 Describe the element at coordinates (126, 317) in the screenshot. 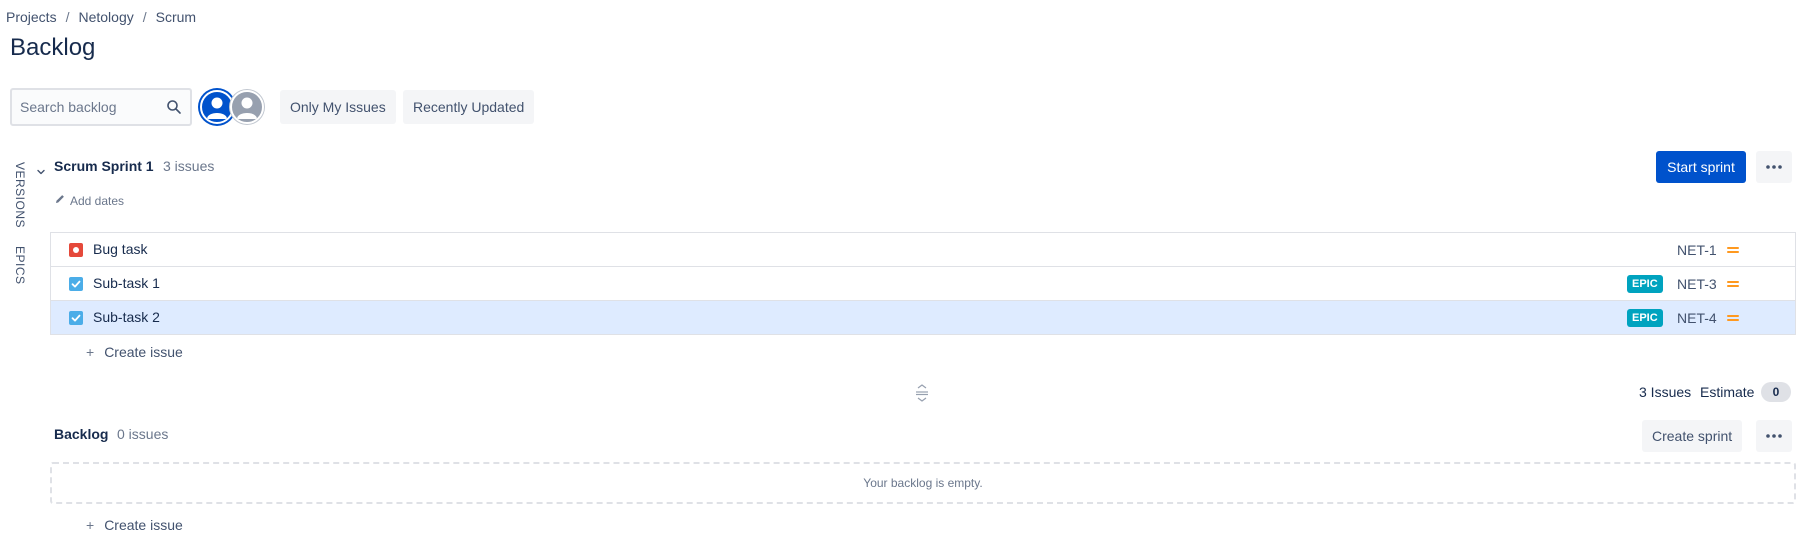

I see `issue-summary: Sub-task 2` at that location.